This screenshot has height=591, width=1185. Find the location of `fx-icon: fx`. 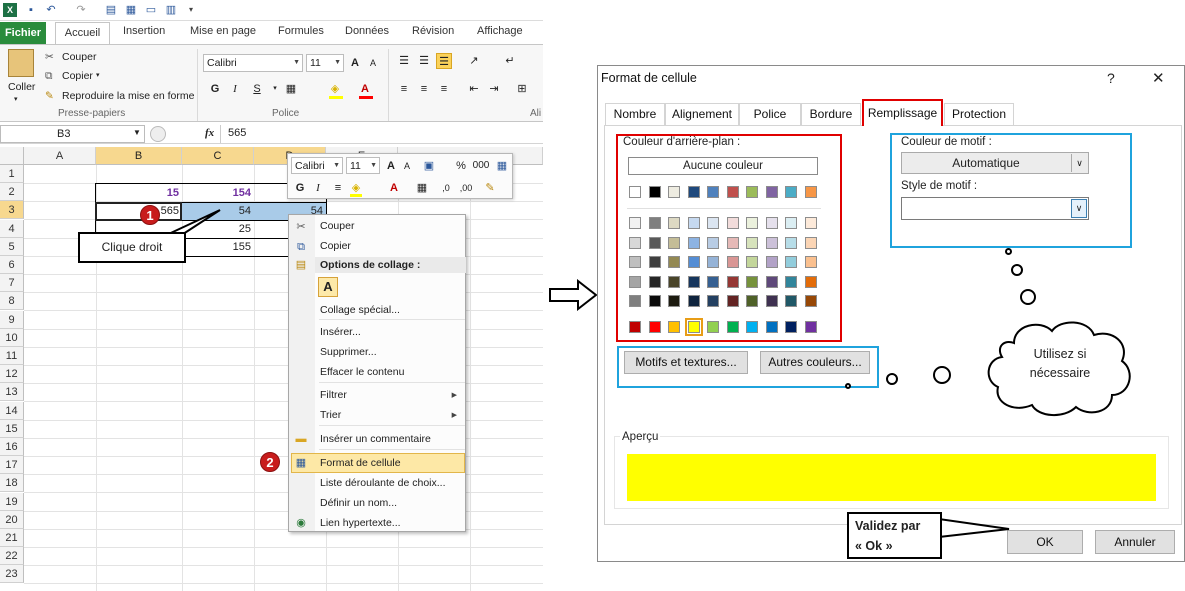

fx-icon: fx is located at coordinates (209, 133).